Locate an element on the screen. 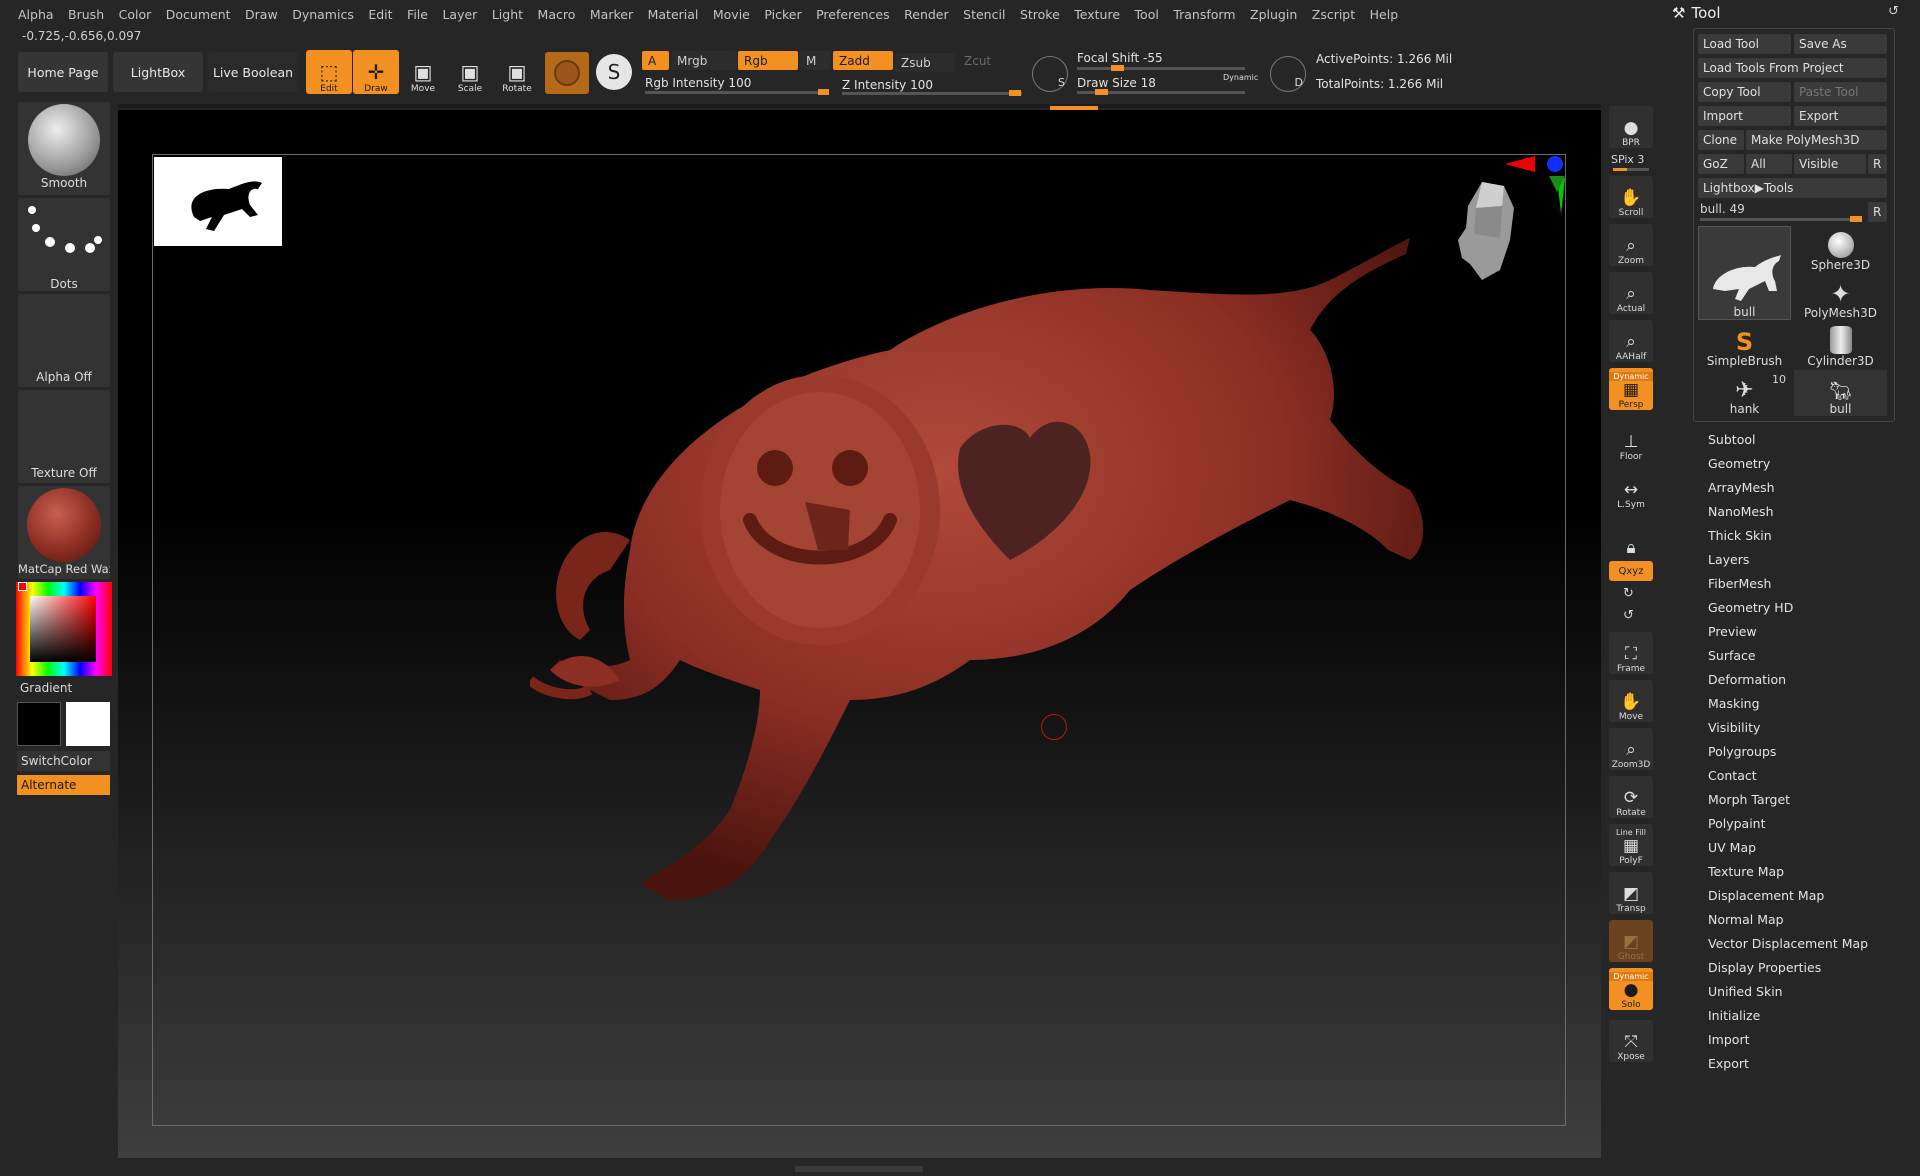 This screenshot has width=1920, height=1176. transp-button: ◩ Transp is located at coordinates (1631, 893).